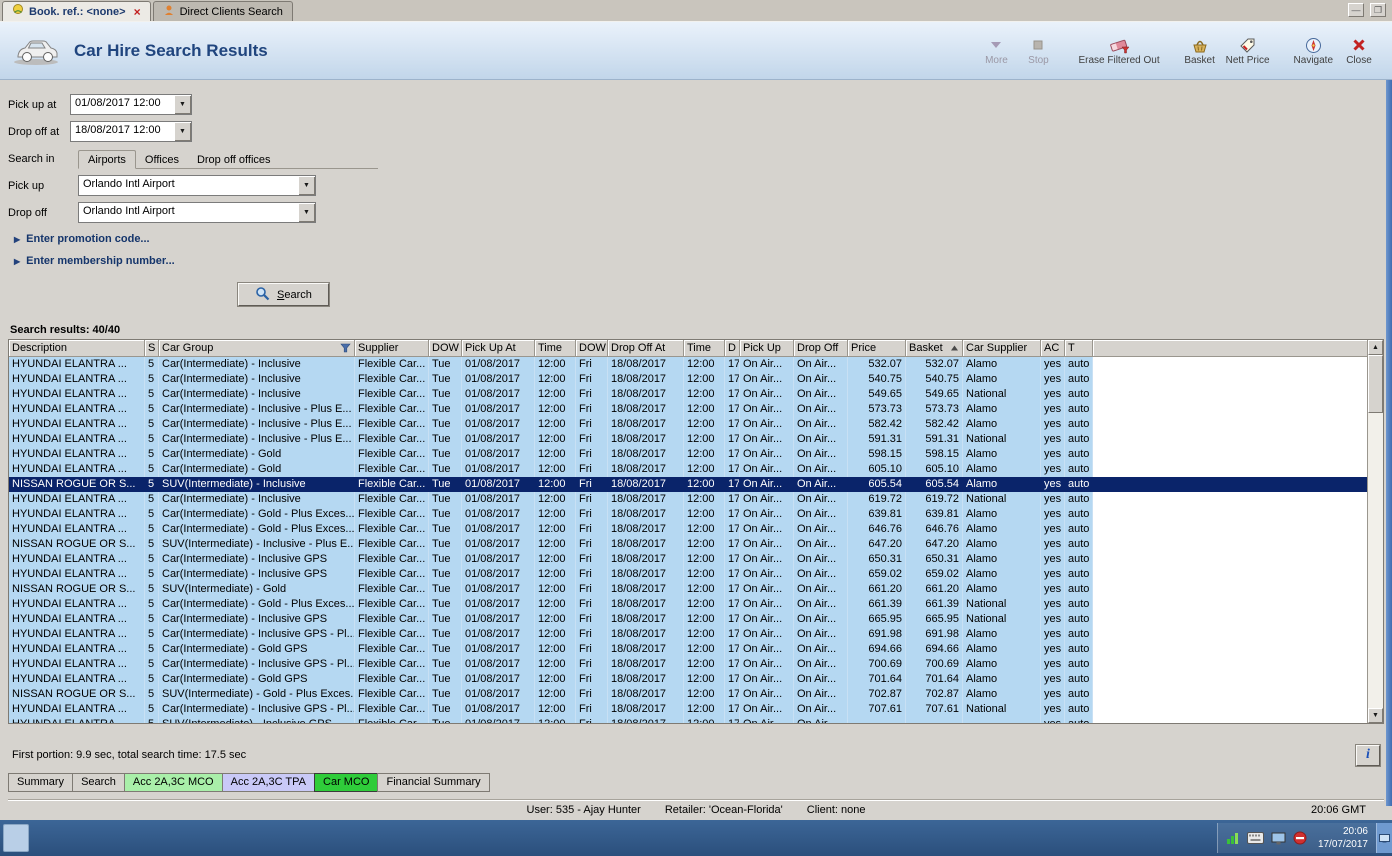 The image size is (1392, 856). What do you see at coordinates (1300, 838) in the screenshot?
I see `blocked-device-icon` at bounding box center [1300, 838].